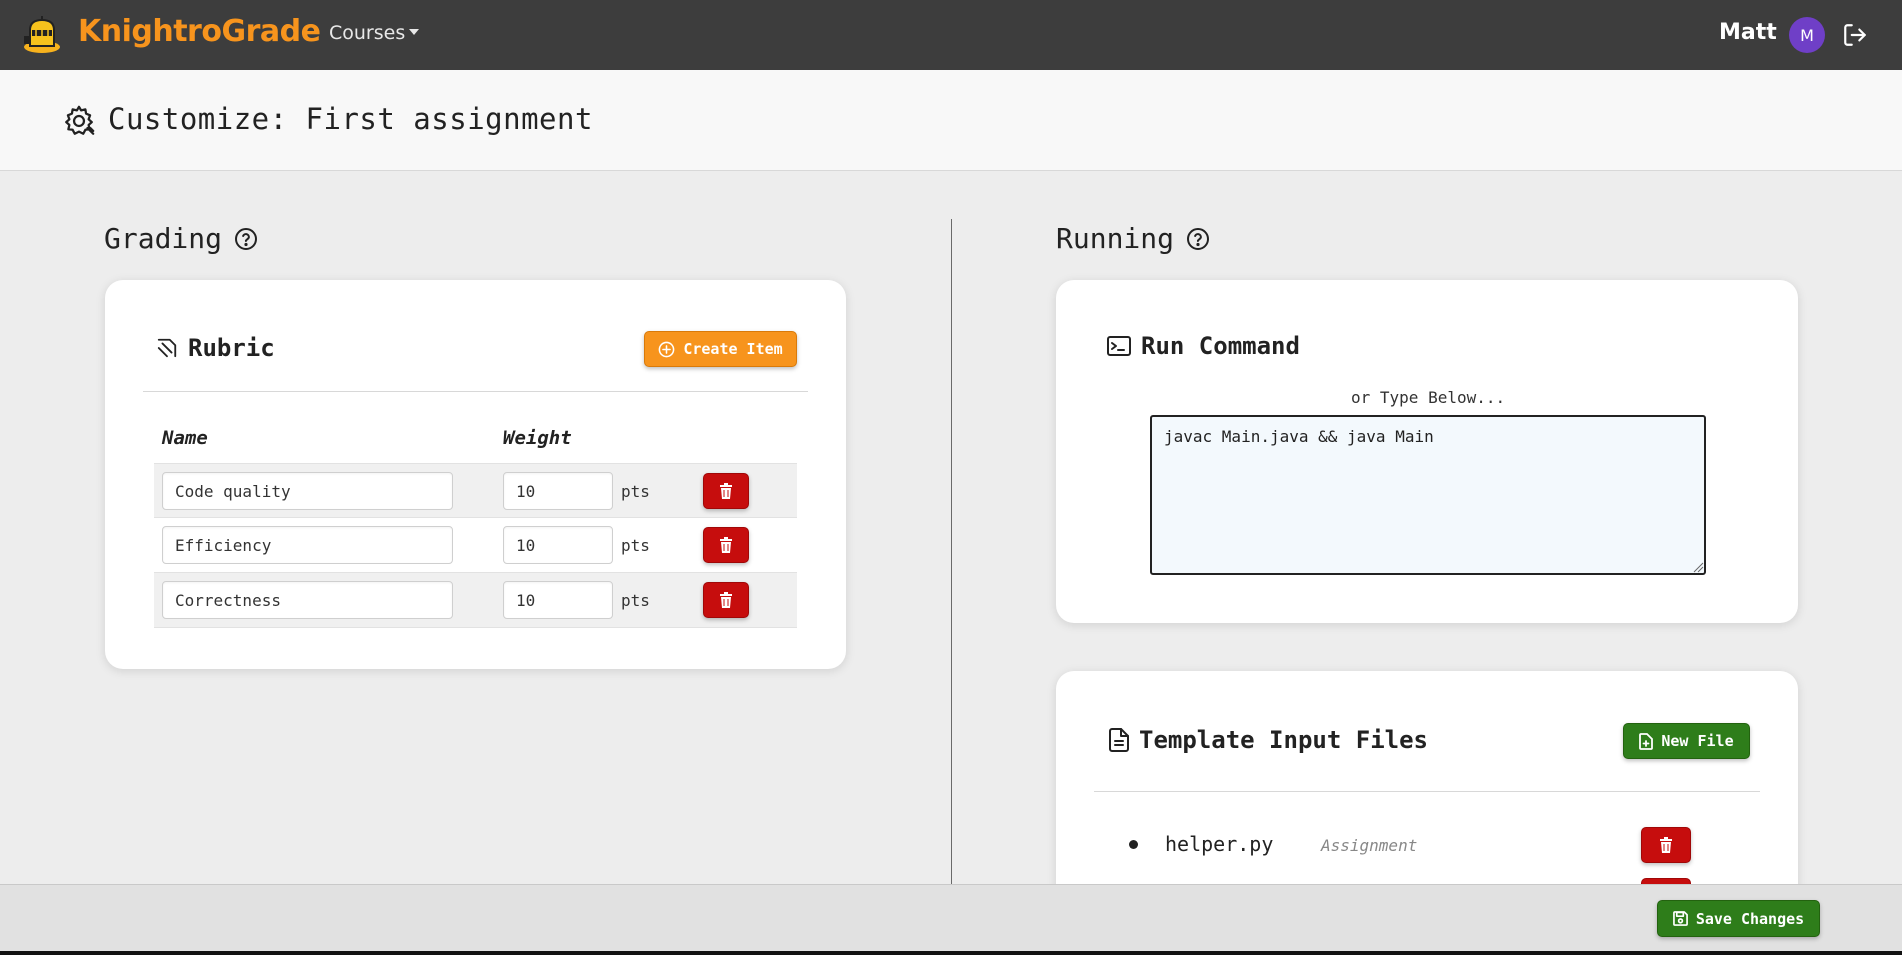 Image resolution: width=1902 pixels, height=955 pixels. What do you see at coordinates (167, 348) in the screenshot?
I see `rubric-icon` at bounding box center [167, 348].